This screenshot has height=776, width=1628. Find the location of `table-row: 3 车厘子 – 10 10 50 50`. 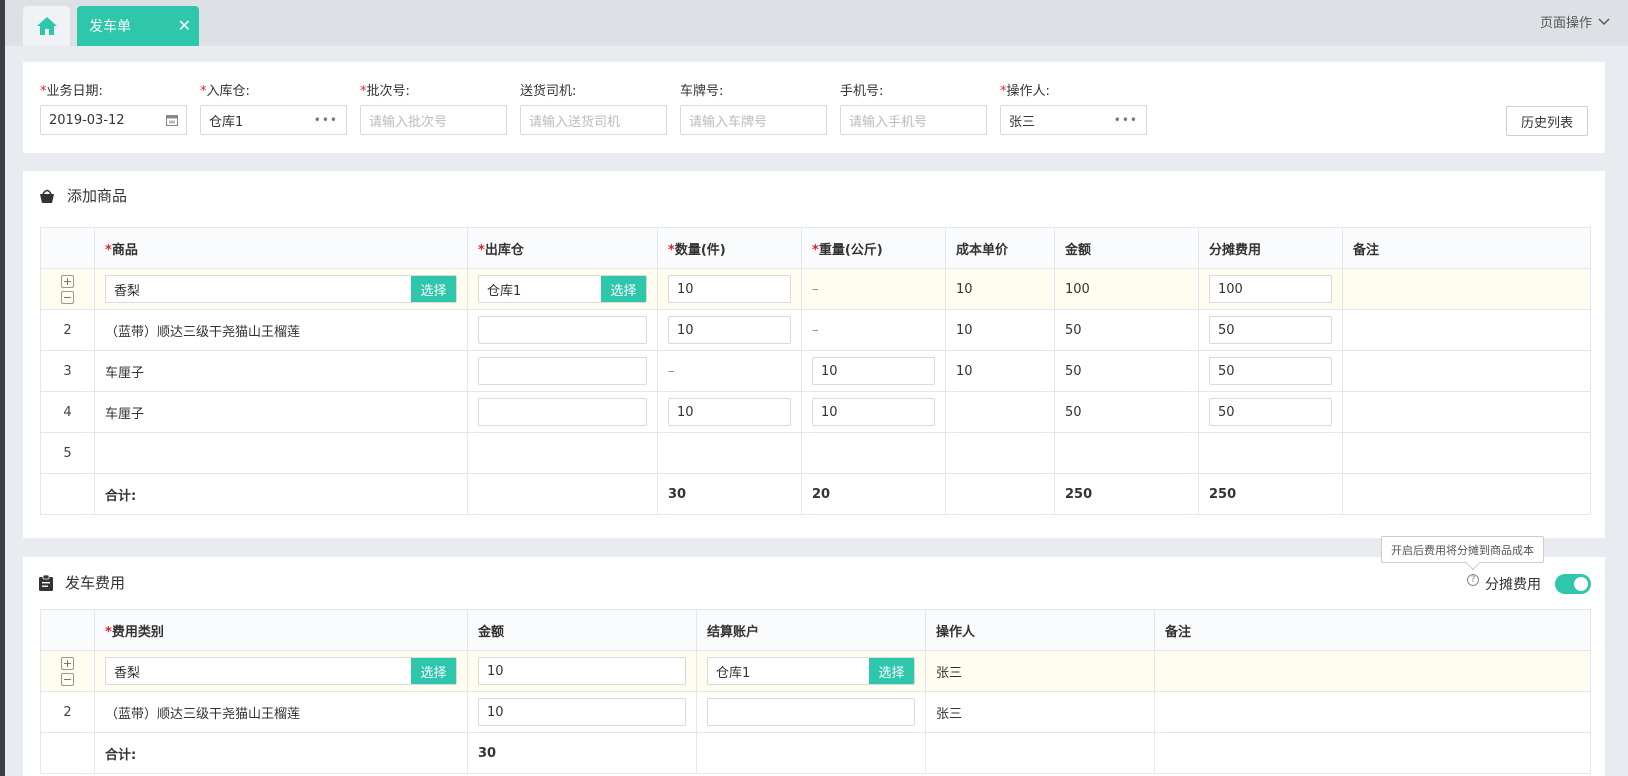

table-row: 3 车厘子 – 10 10 50 50 is located at coordinates (815, 371).